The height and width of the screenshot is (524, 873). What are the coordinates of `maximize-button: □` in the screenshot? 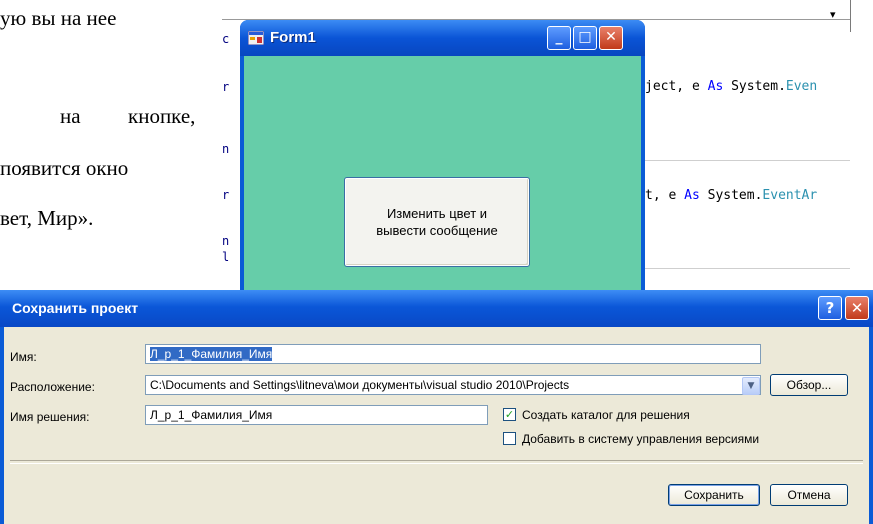 It's located at (585, 38).